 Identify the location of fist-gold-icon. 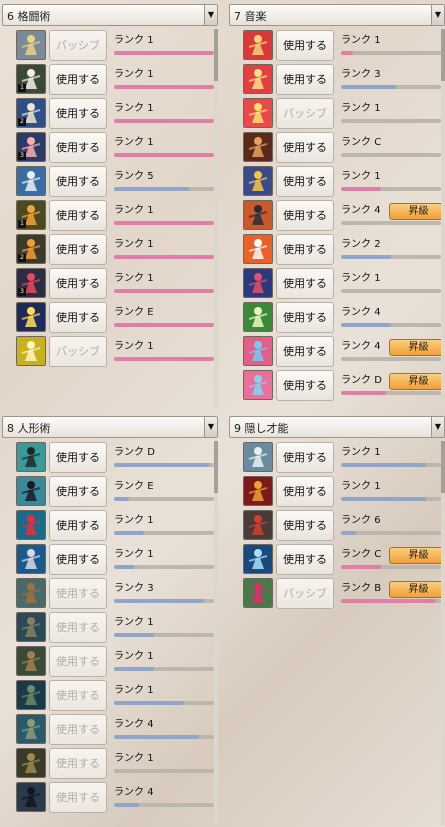
(31, 45).